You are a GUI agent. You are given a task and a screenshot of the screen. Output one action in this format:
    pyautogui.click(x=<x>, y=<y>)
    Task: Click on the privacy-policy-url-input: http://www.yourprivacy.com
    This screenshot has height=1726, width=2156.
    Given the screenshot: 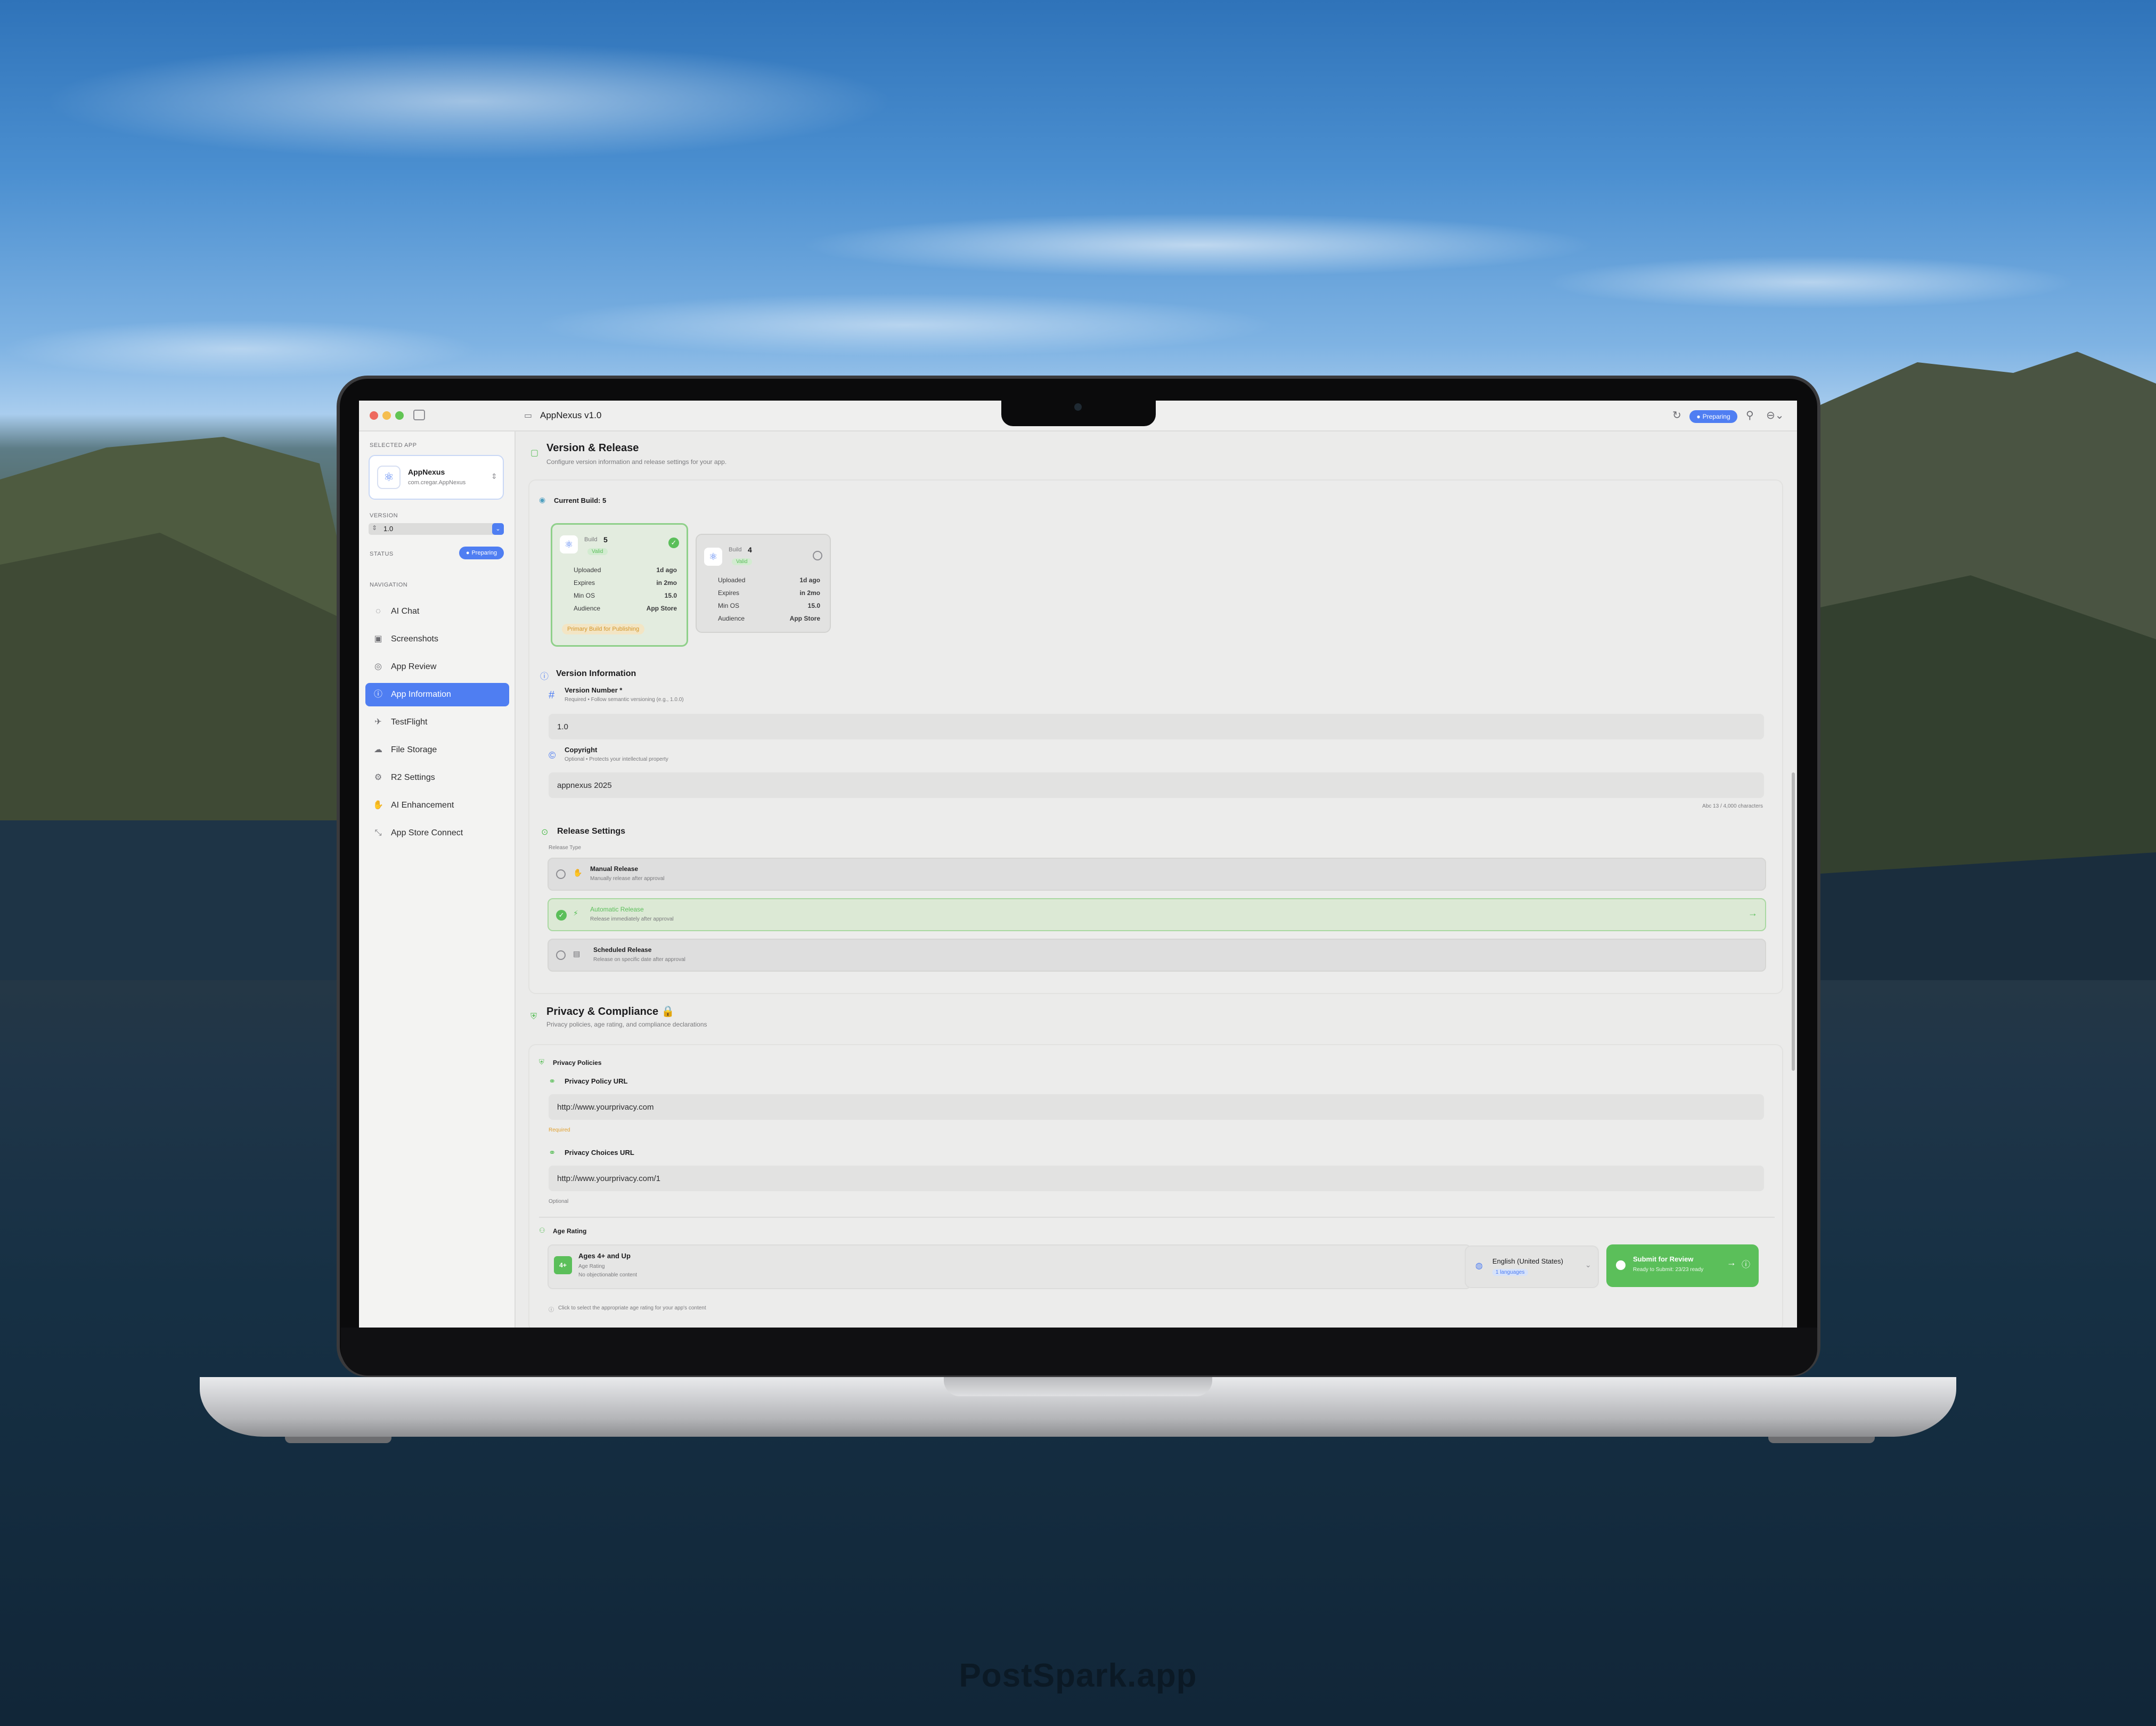 What is the action you would take?
    pyautogui.click(x=1157, y=1107)
    